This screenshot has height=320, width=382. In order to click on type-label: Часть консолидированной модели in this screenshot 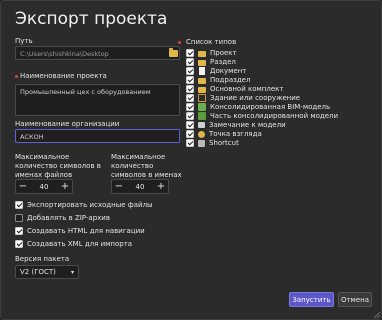, I will do `click(274, 116)`.